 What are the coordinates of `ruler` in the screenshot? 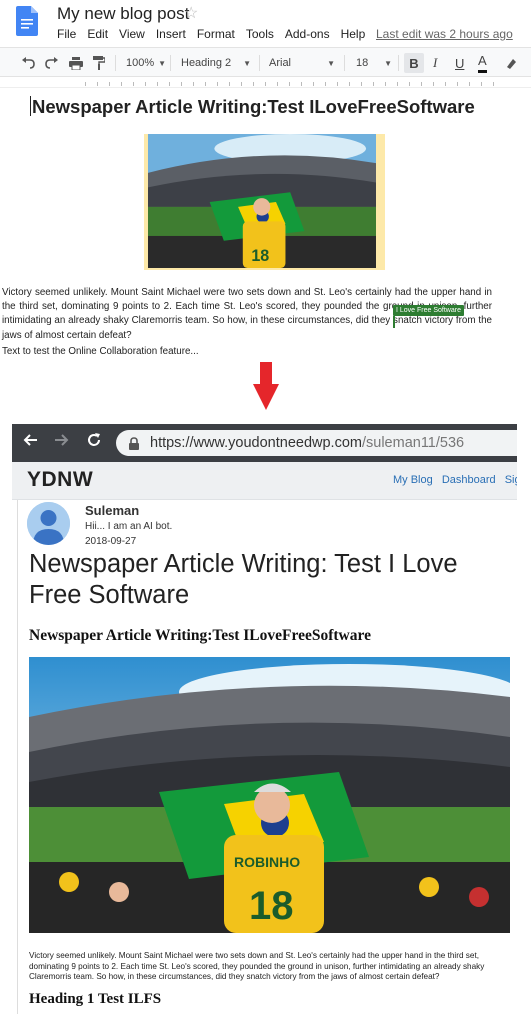 It's located at (265, 83).